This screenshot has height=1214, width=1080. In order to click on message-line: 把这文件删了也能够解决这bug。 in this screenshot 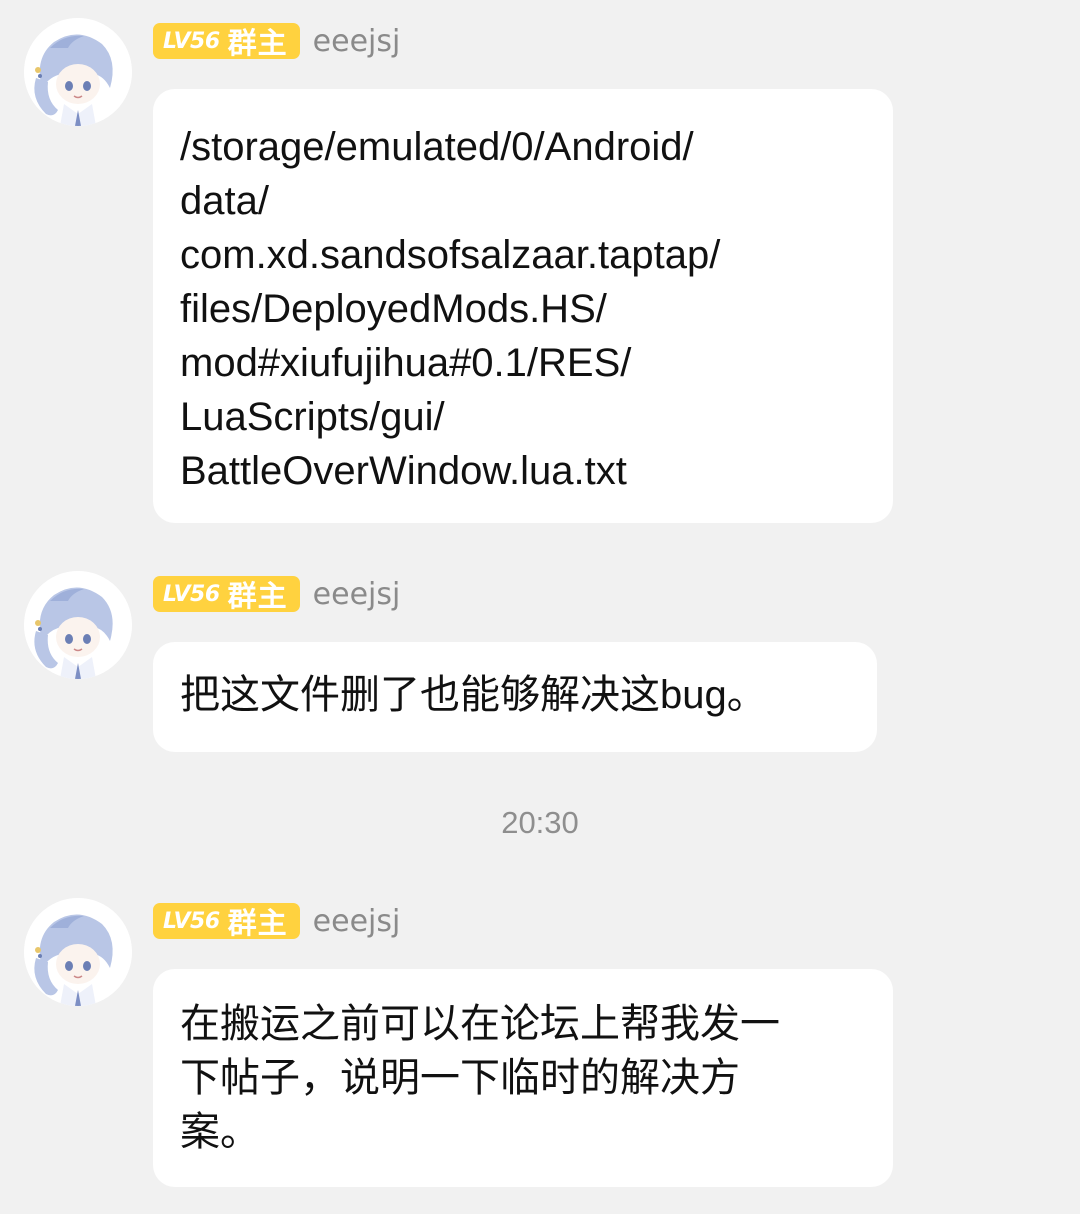, I will do `click(473, 695)`.